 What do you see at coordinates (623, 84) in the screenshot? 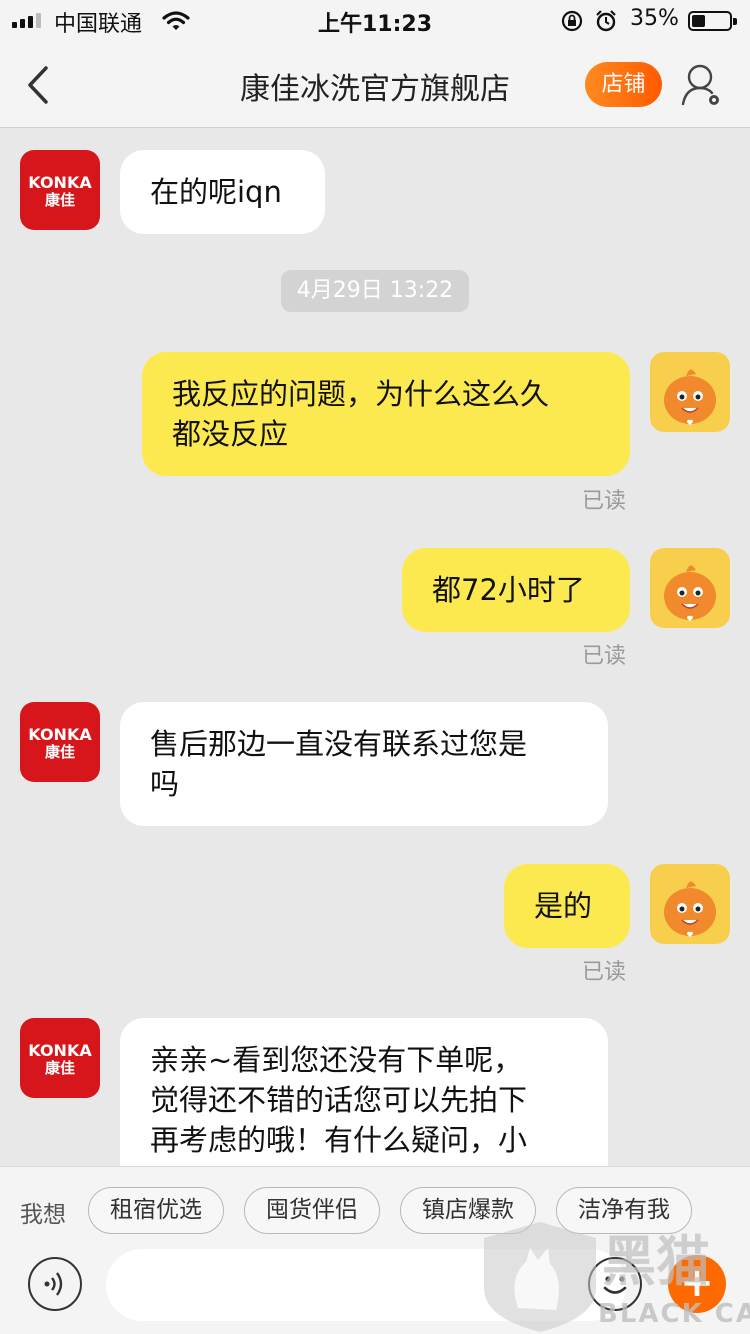
I see `shop-button: 店铺` at bounding box center [623, 84].